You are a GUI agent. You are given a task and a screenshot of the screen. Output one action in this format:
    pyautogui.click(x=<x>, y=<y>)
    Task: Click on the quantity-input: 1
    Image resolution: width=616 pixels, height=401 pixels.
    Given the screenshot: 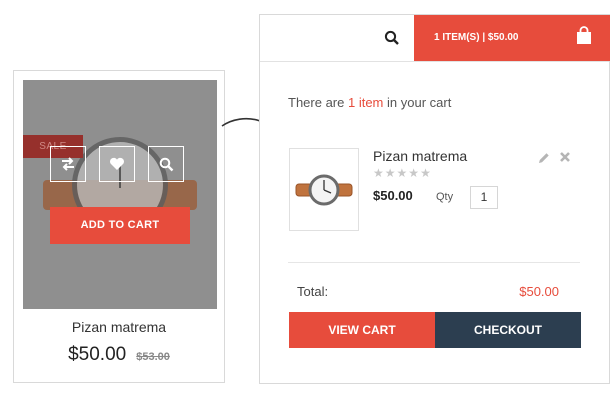 What is the action you would take?
    pyautogui.click(x=484, y=197)
    